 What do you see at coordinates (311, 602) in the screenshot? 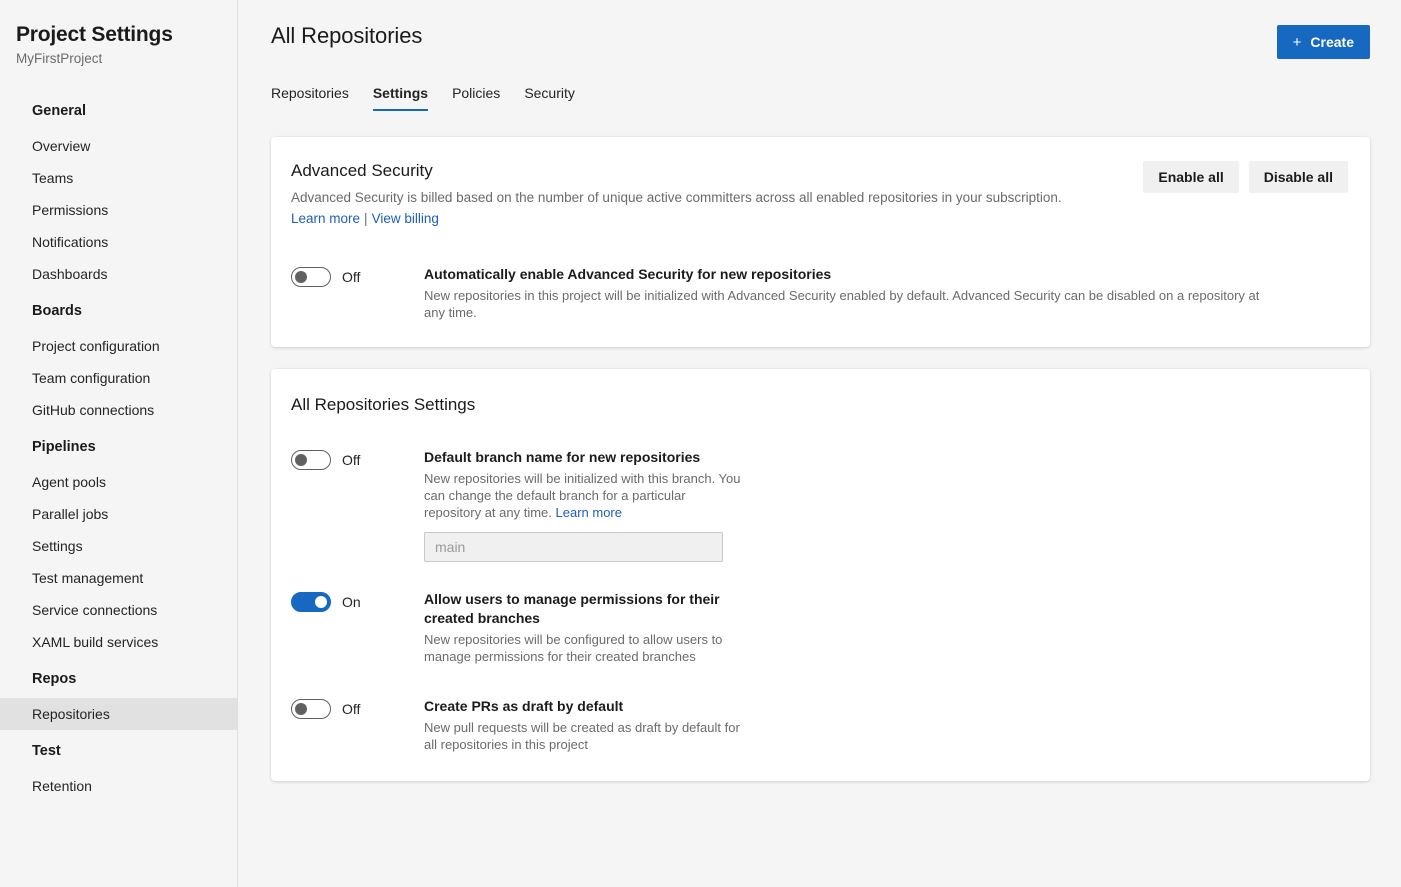
I see `manage-permissions-toggle` at bounding box center [311, 602].